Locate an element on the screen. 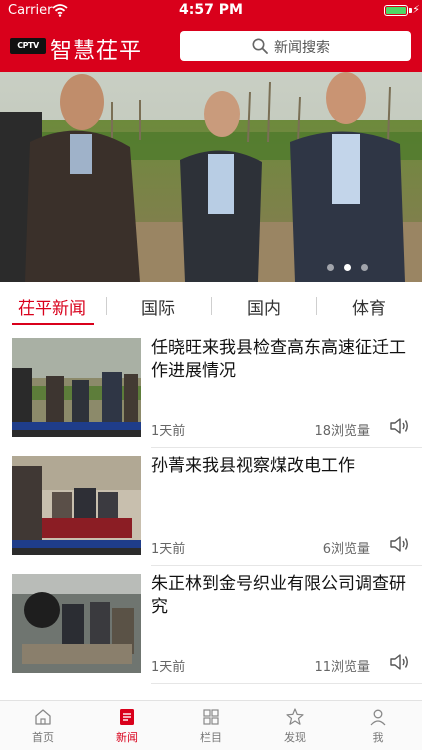 The image size is (422, 750). tab-sports: 体育 is located at coordinates (369, 306).